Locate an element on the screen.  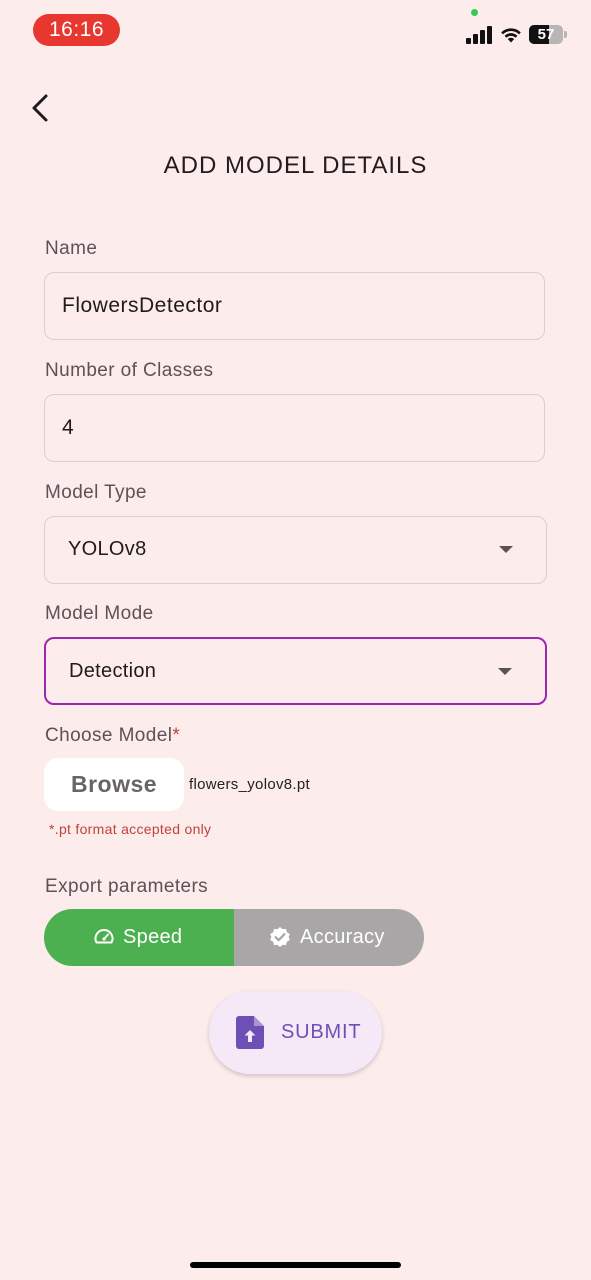
cellular-signal-icon is located at coordinates (479, 35).